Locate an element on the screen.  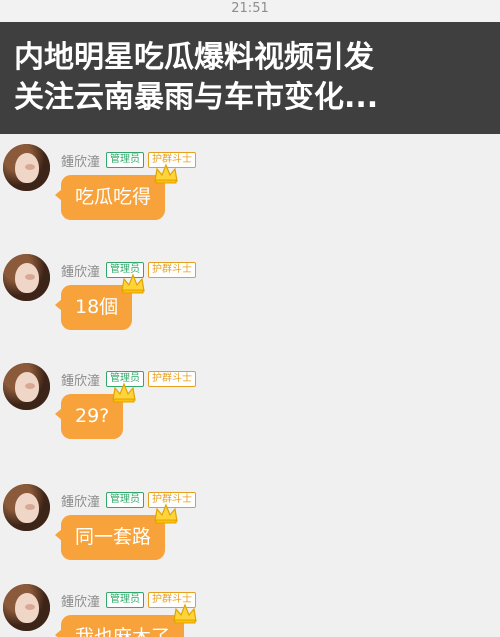
message-bubble: 同一套路 is located at coordinates (116, 531).